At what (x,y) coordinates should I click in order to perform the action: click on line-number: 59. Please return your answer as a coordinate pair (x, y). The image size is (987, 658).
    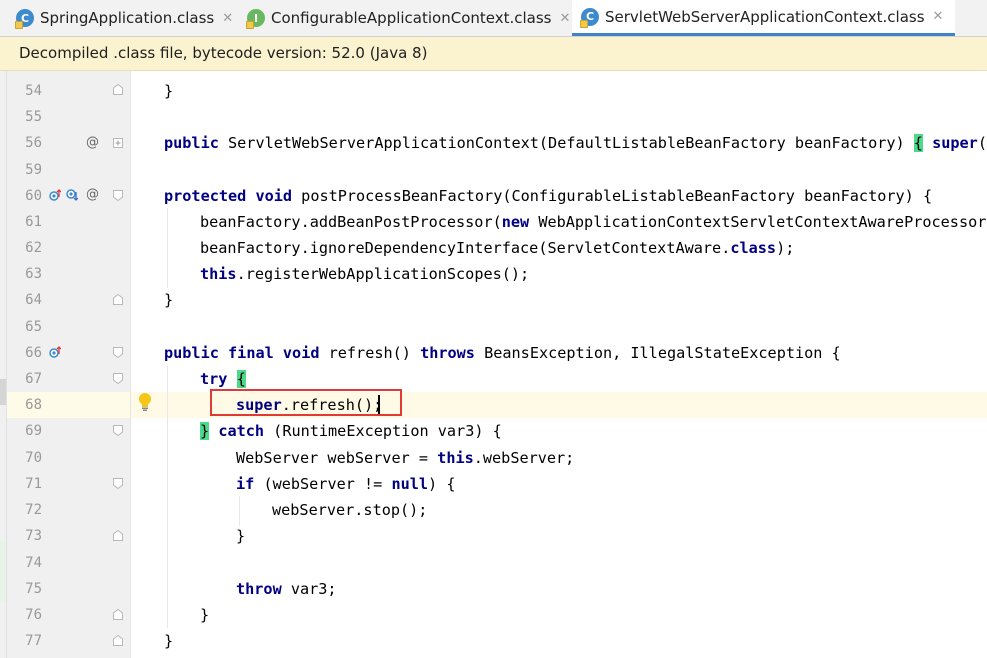
    Looking at the image, I should click on (33, 170).